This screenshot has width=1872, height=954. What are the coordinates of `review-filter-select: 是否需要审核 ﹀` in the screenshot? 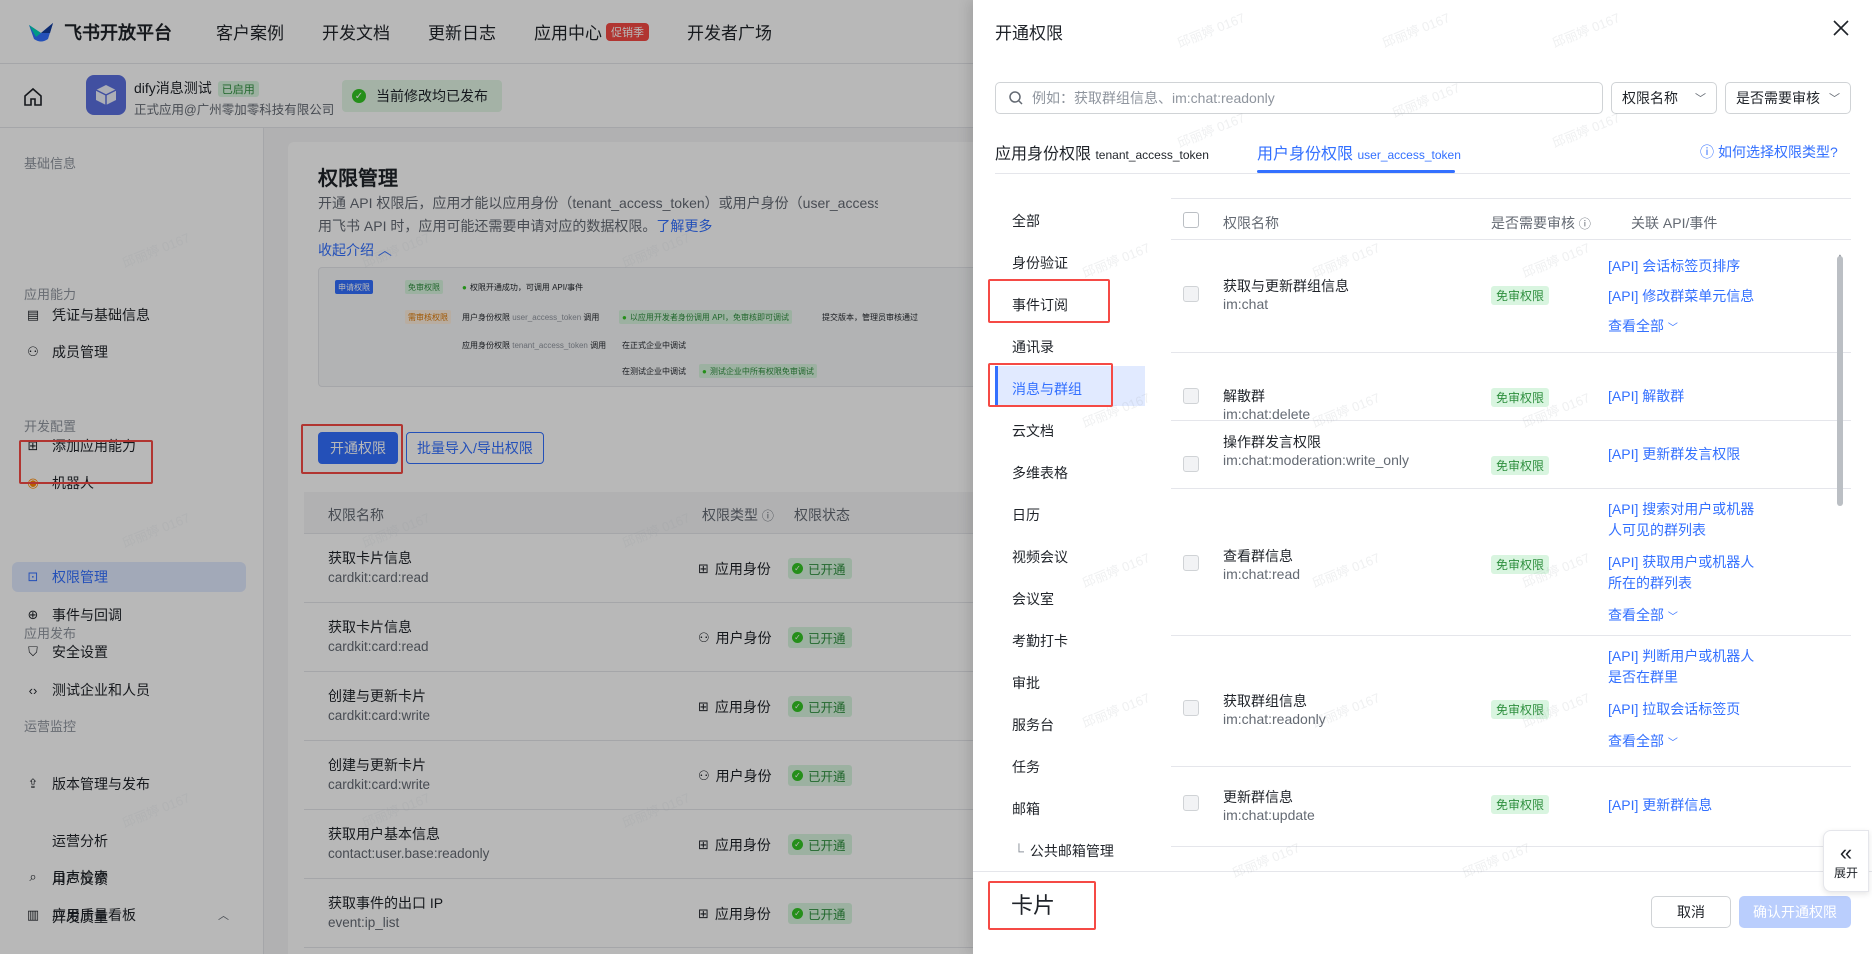 It's located at (1788, 98).